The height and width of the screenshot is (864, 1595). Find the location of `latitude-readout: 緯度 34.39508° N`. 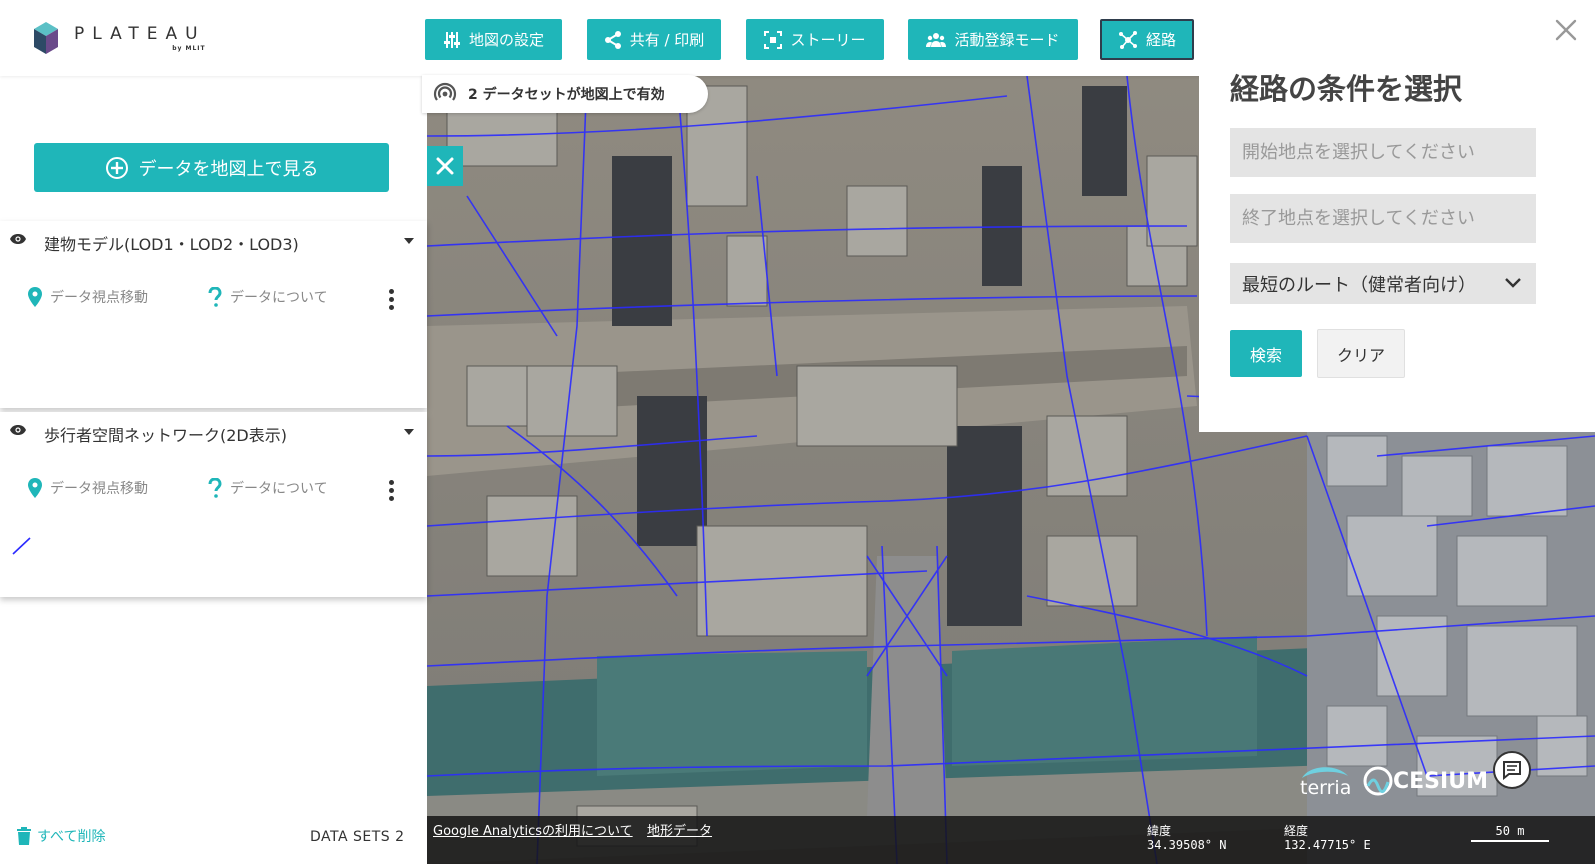

latitude-readout: 緯度 34.39508° N is located at coordinates (1186, 838).